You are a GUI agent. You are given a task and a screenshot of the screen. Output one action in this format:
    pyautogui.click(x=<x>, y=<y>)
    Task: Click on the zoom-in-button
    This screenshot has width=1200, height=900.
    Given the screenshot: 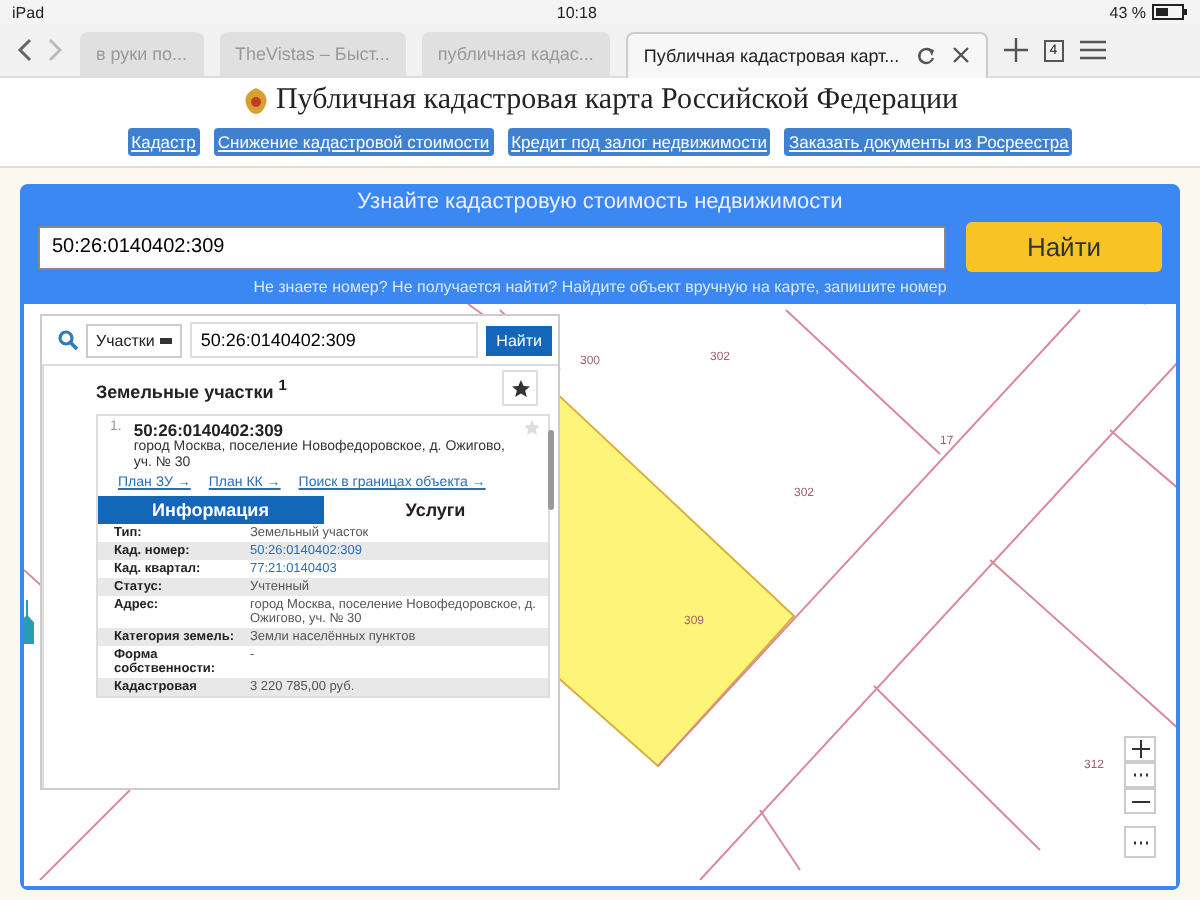 What is the action you would take?
    pyautogui.click(x=1140, y=749)
    